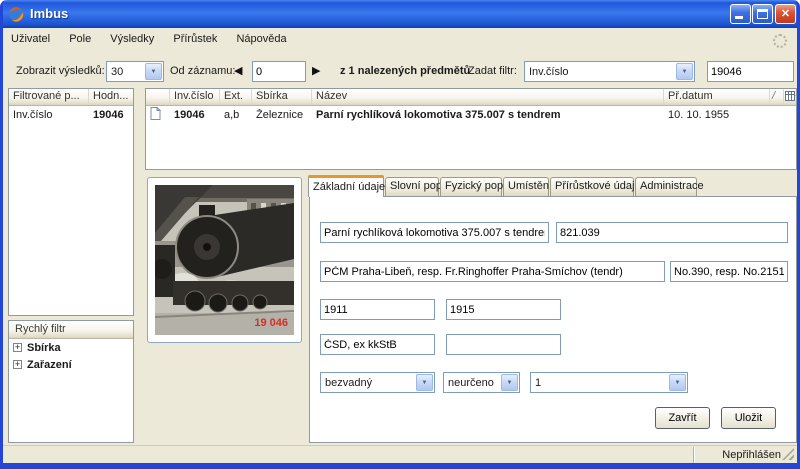 This screenshot has height=469, width=800. I want to click on sort-indicator-icon: /, so click(777, 97).